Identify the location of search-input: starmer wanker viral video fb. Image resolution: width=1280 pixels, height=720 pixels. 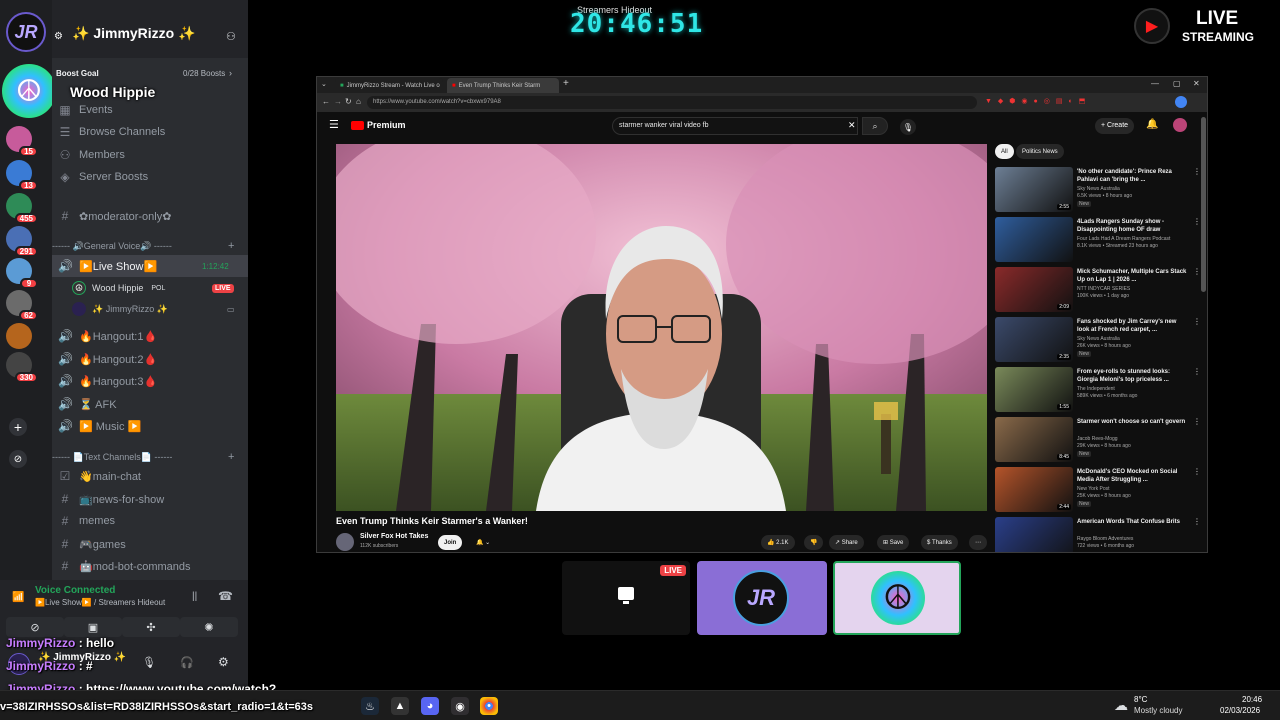
(735, 126).